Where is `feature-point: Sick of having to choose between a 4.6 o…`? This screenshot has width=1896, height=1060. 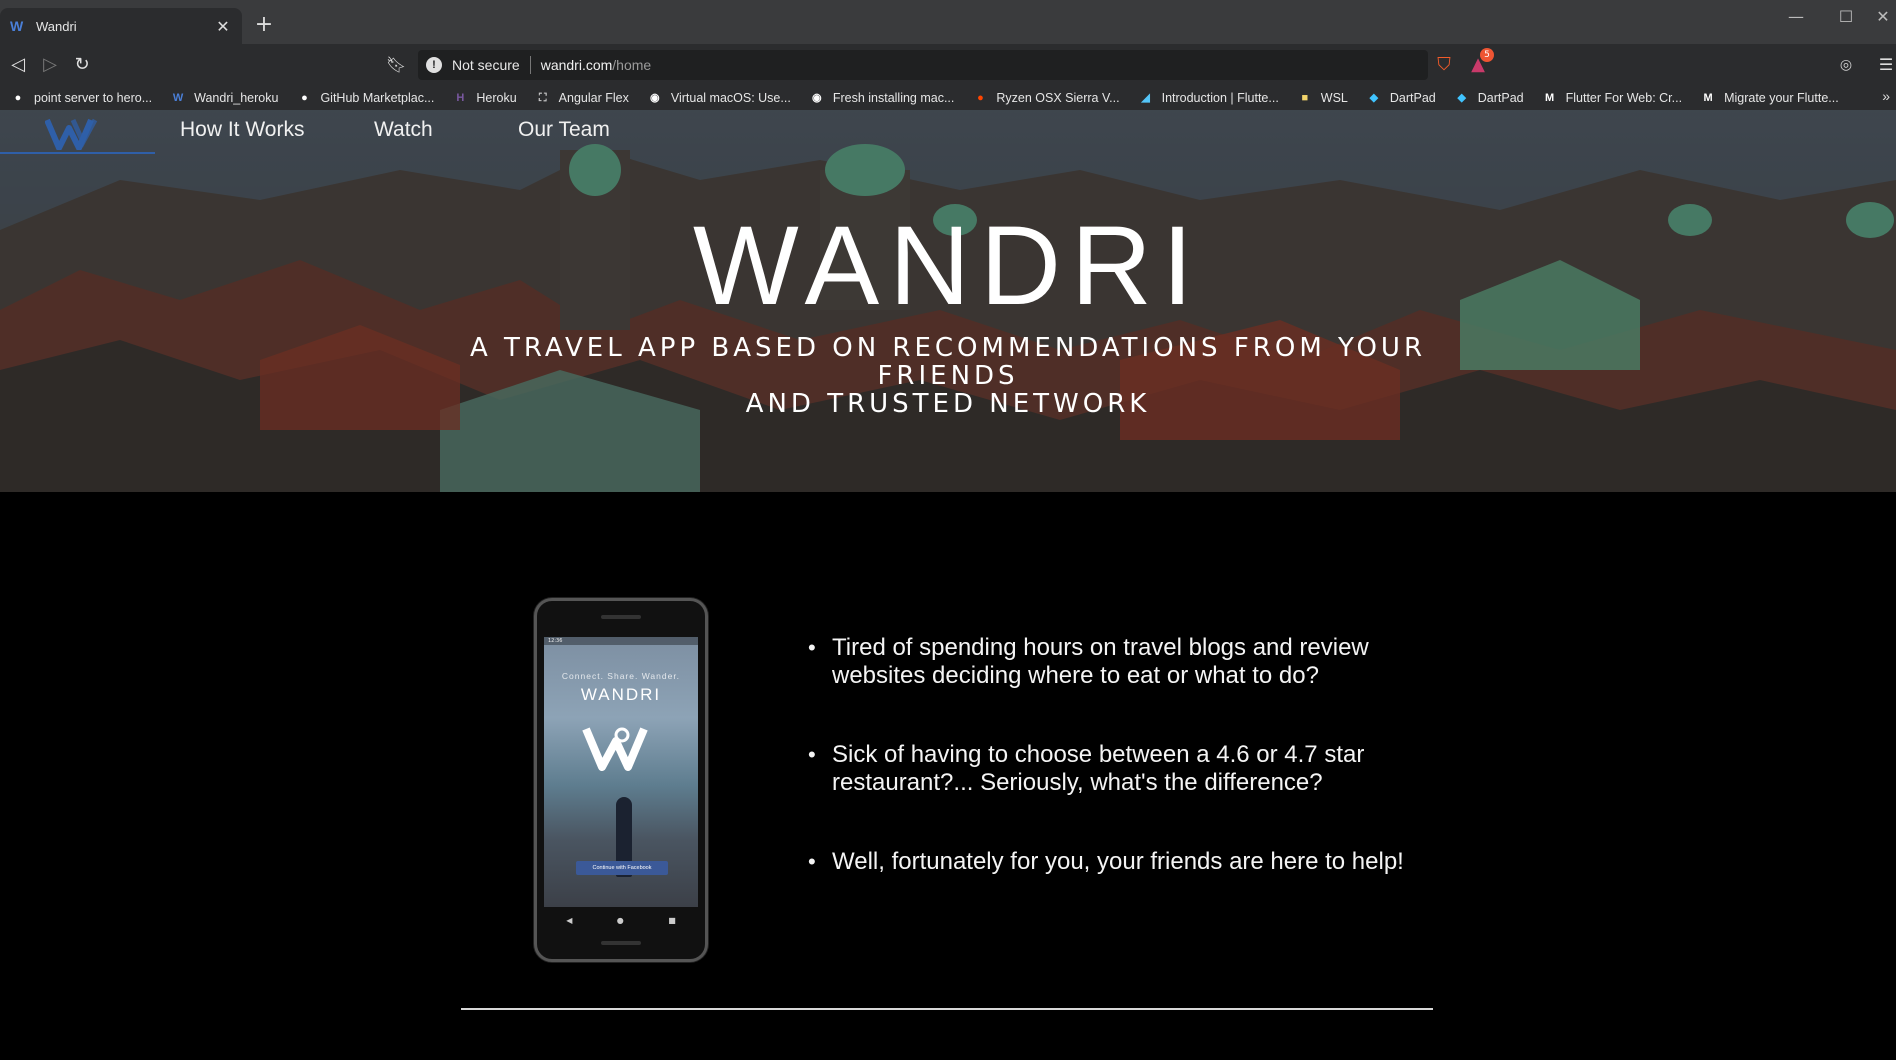
feature-point: Sick of having to choose between a 4.6 o… is located at coordinates (1128, 769).